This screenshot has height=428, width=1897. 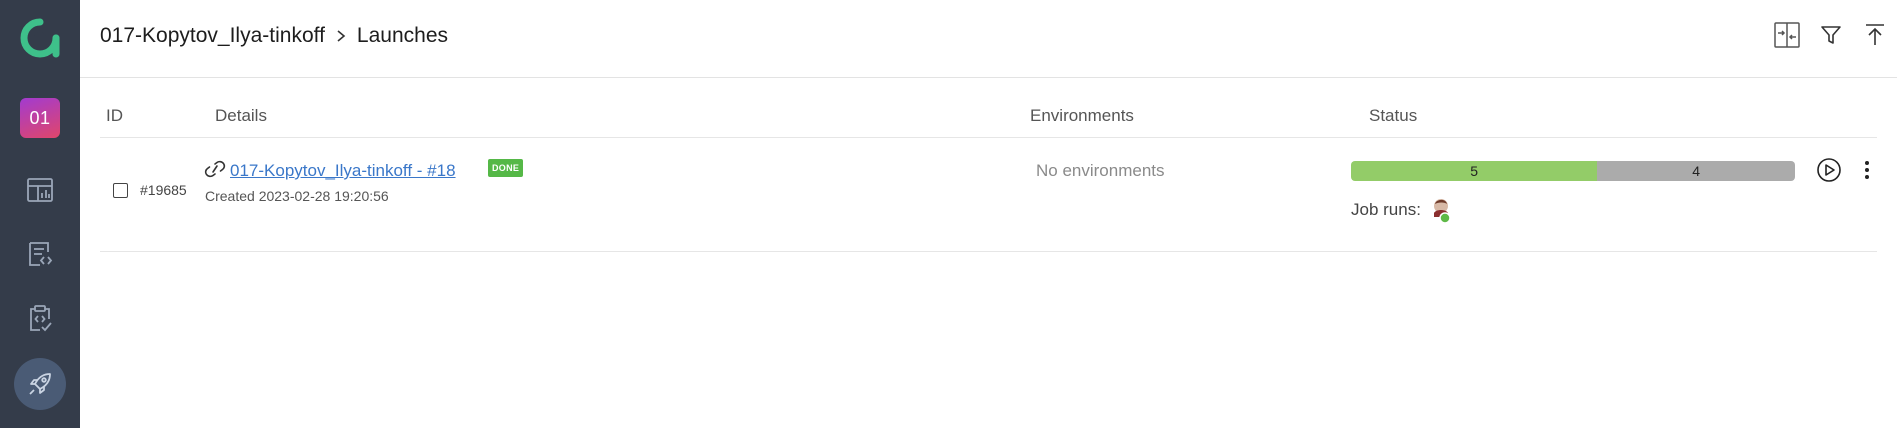 What do you see at coordinates (1442, 211) in the screenshot?
I see `job-run-avatar` at bounding box center [1442, 211].